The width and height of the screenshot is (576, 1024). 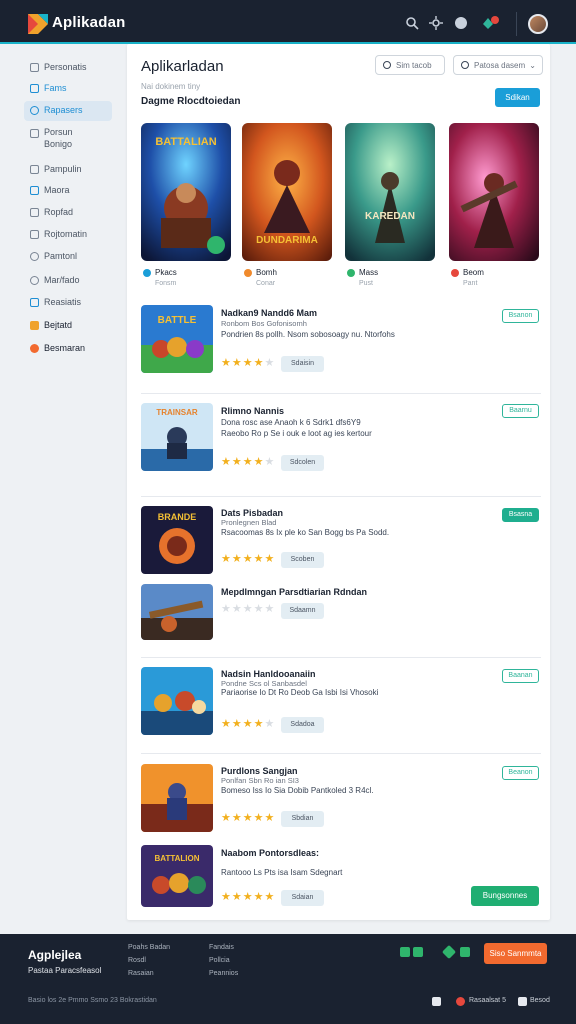 I want to click on sort-select: Patosa dasem ⌄, so click(x=498, y=65).